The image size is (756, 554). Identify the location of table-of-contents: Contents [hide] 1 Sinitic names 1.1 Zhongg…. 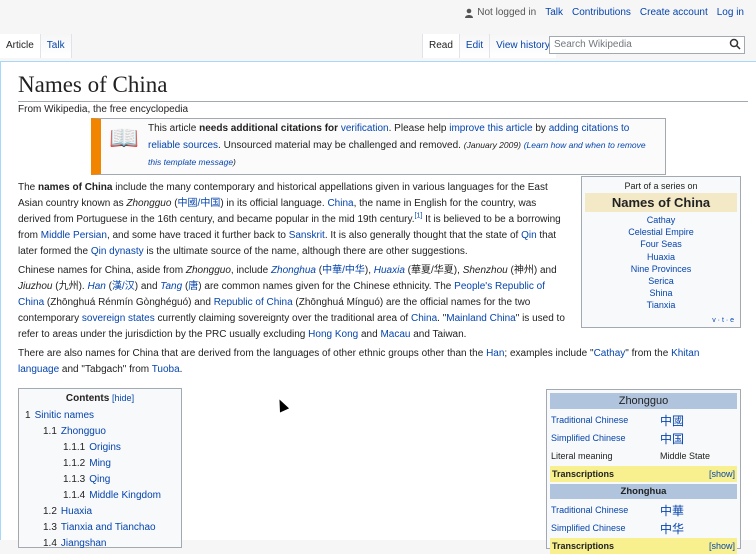
(100, 468).